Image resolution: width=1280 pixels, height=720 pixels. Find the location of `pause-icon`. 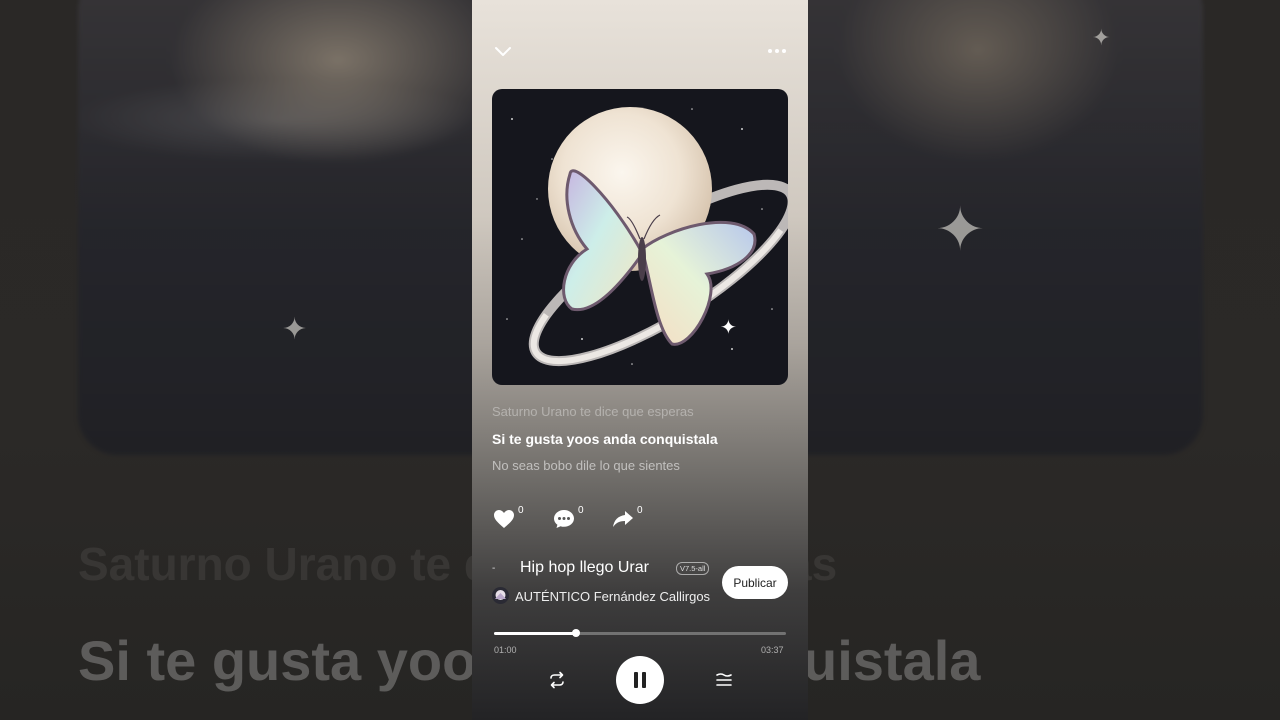

pause-icon is located at coordinates (640, 680).